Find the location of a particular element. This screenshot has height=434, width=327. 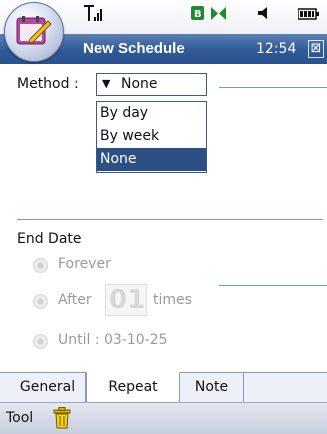

method-option-by-week: By week is located at coordinates (151, 136).